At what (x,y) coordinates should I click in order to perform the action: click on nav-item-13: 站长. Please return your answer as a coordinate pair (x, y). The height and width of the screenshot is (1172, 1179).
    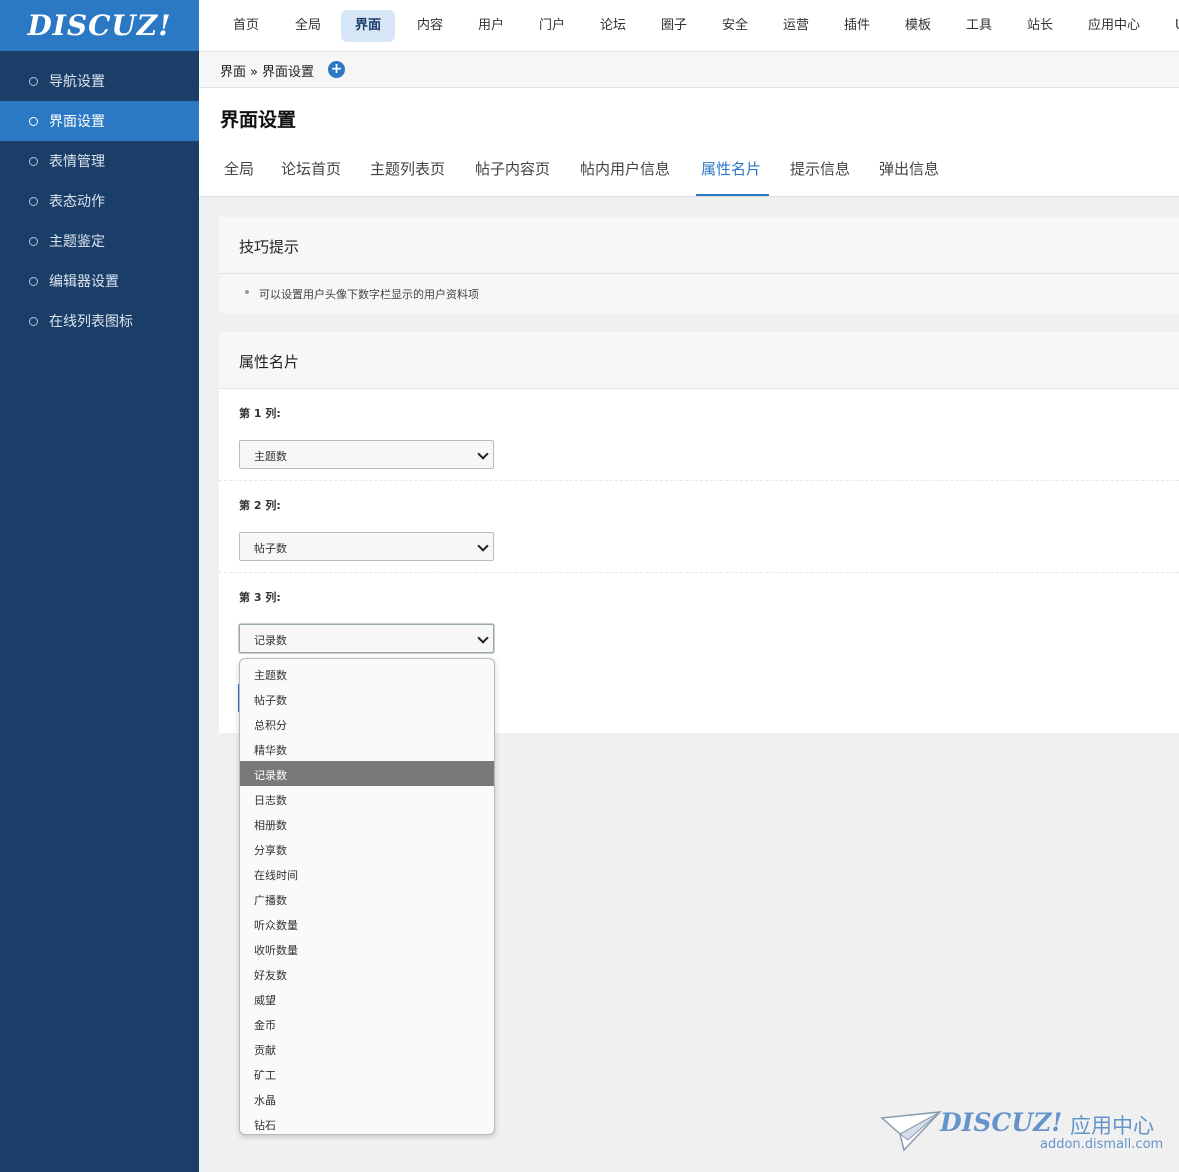
    Looking at the image, I should click on (1040, 26).